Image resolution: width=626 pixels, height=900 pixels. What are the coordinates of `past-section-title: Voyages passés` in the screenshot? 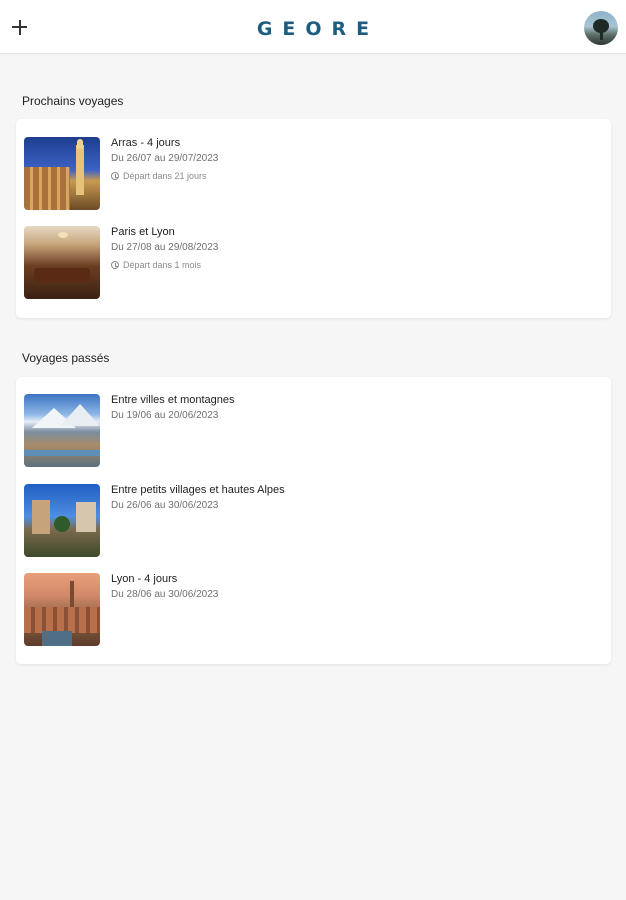 It's located at (66, 358).